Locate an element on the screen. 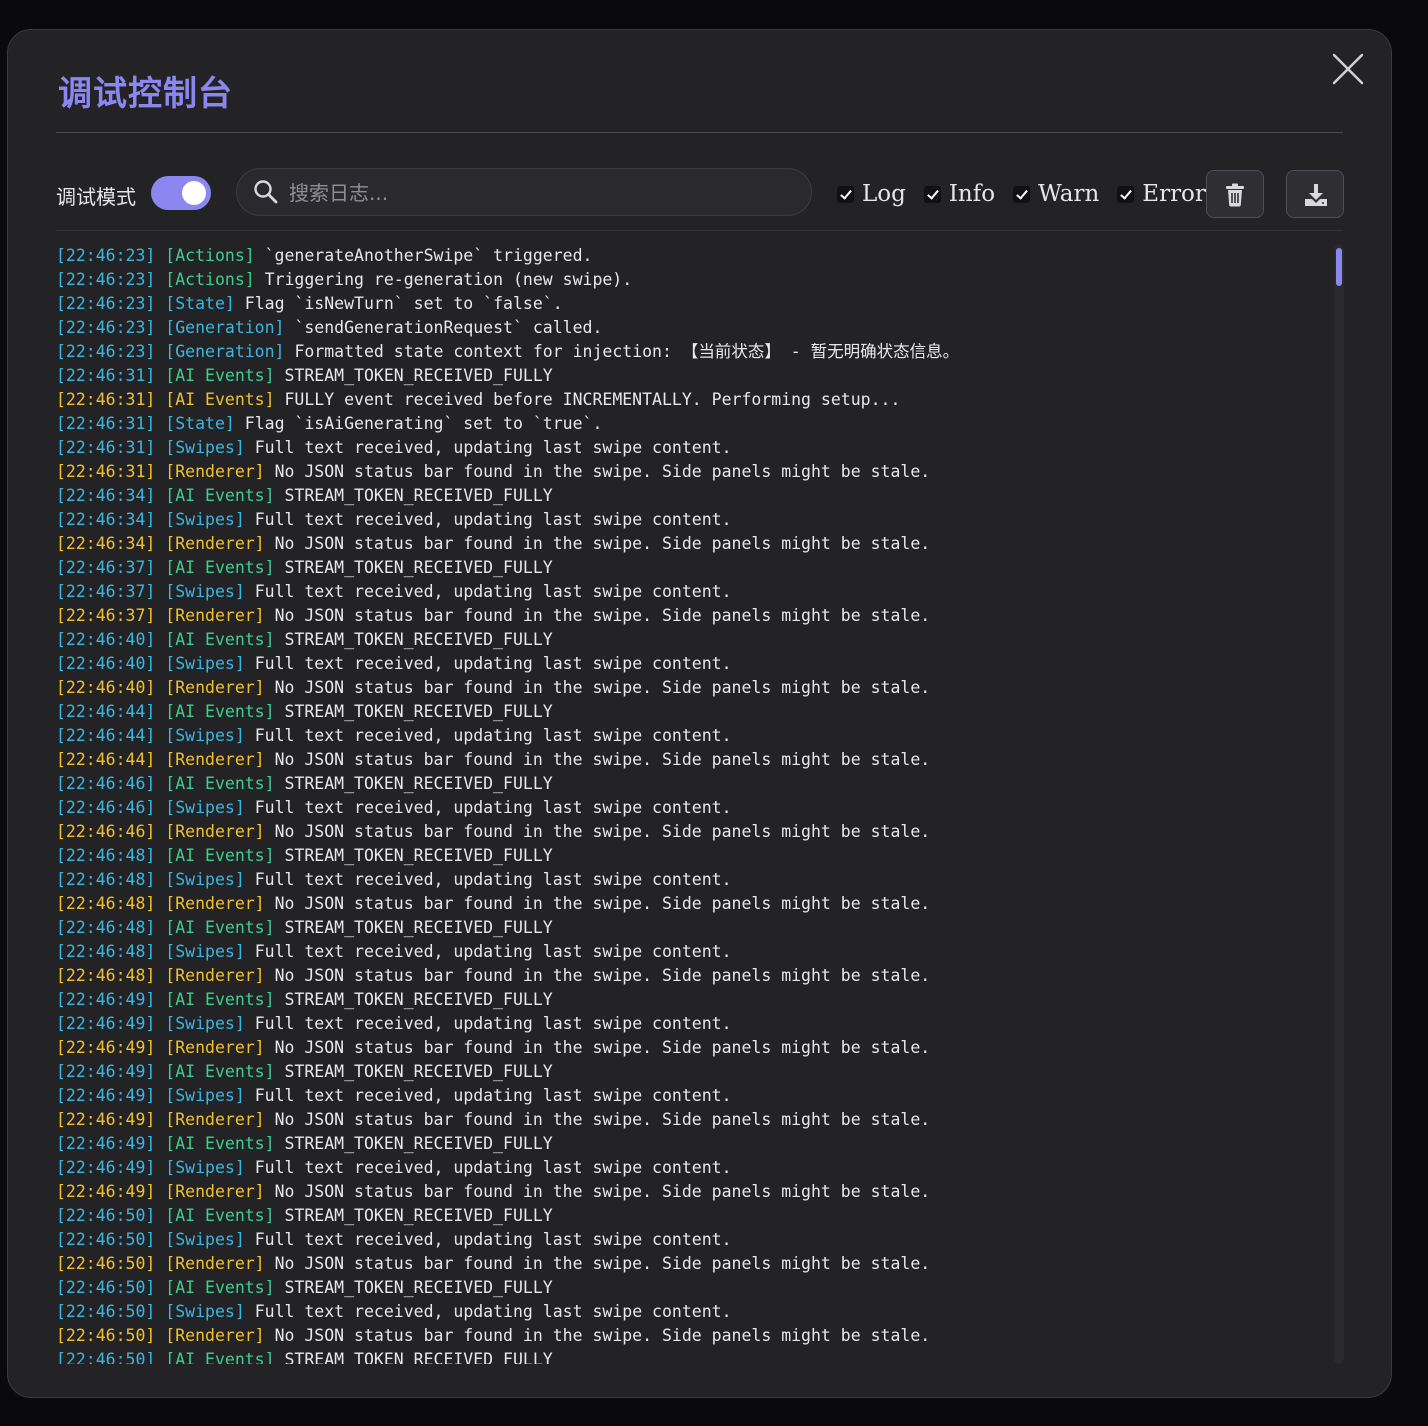  clear-logs-button is located at coordinates (1235, 194).